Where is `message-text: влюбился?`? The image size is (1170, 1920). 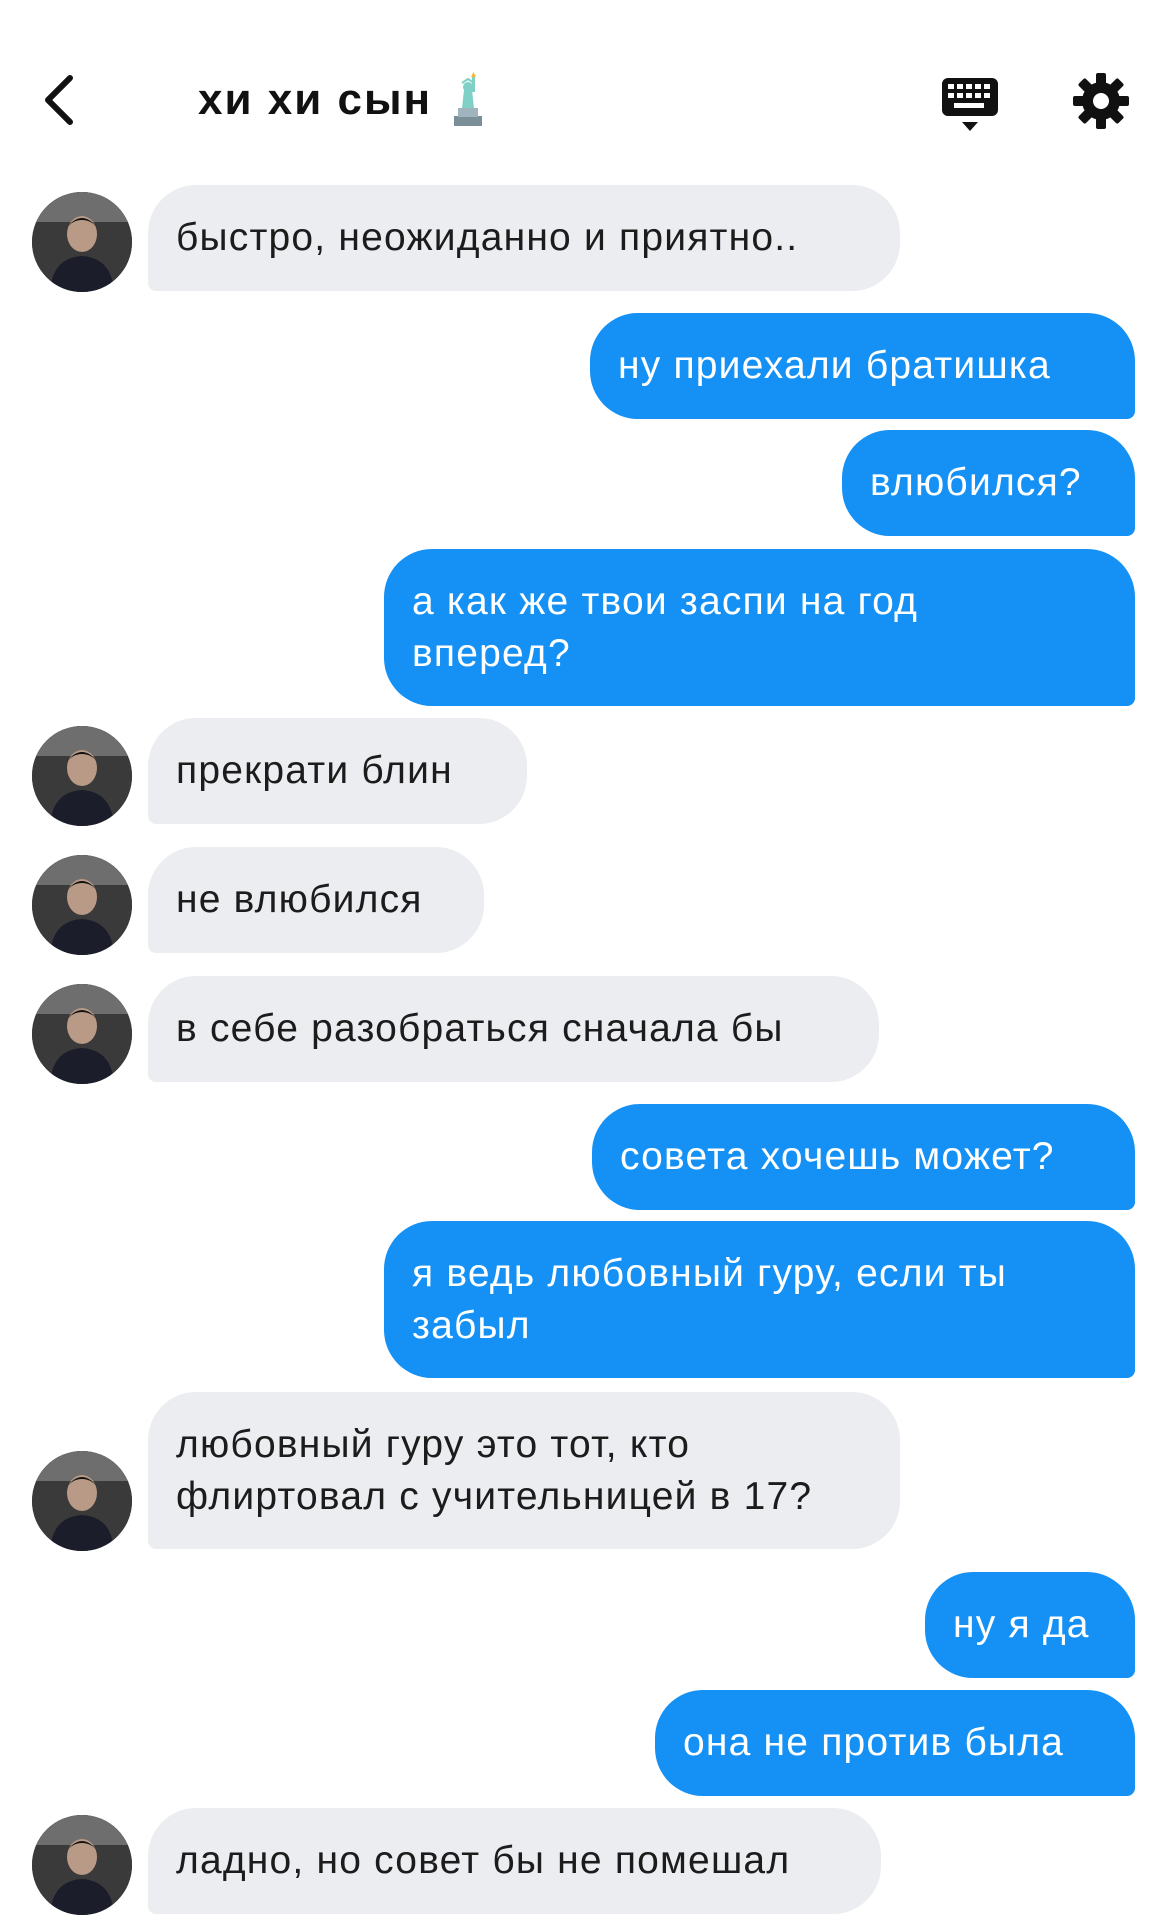
message-text: влюбился? is located at coordinates (976, 482).